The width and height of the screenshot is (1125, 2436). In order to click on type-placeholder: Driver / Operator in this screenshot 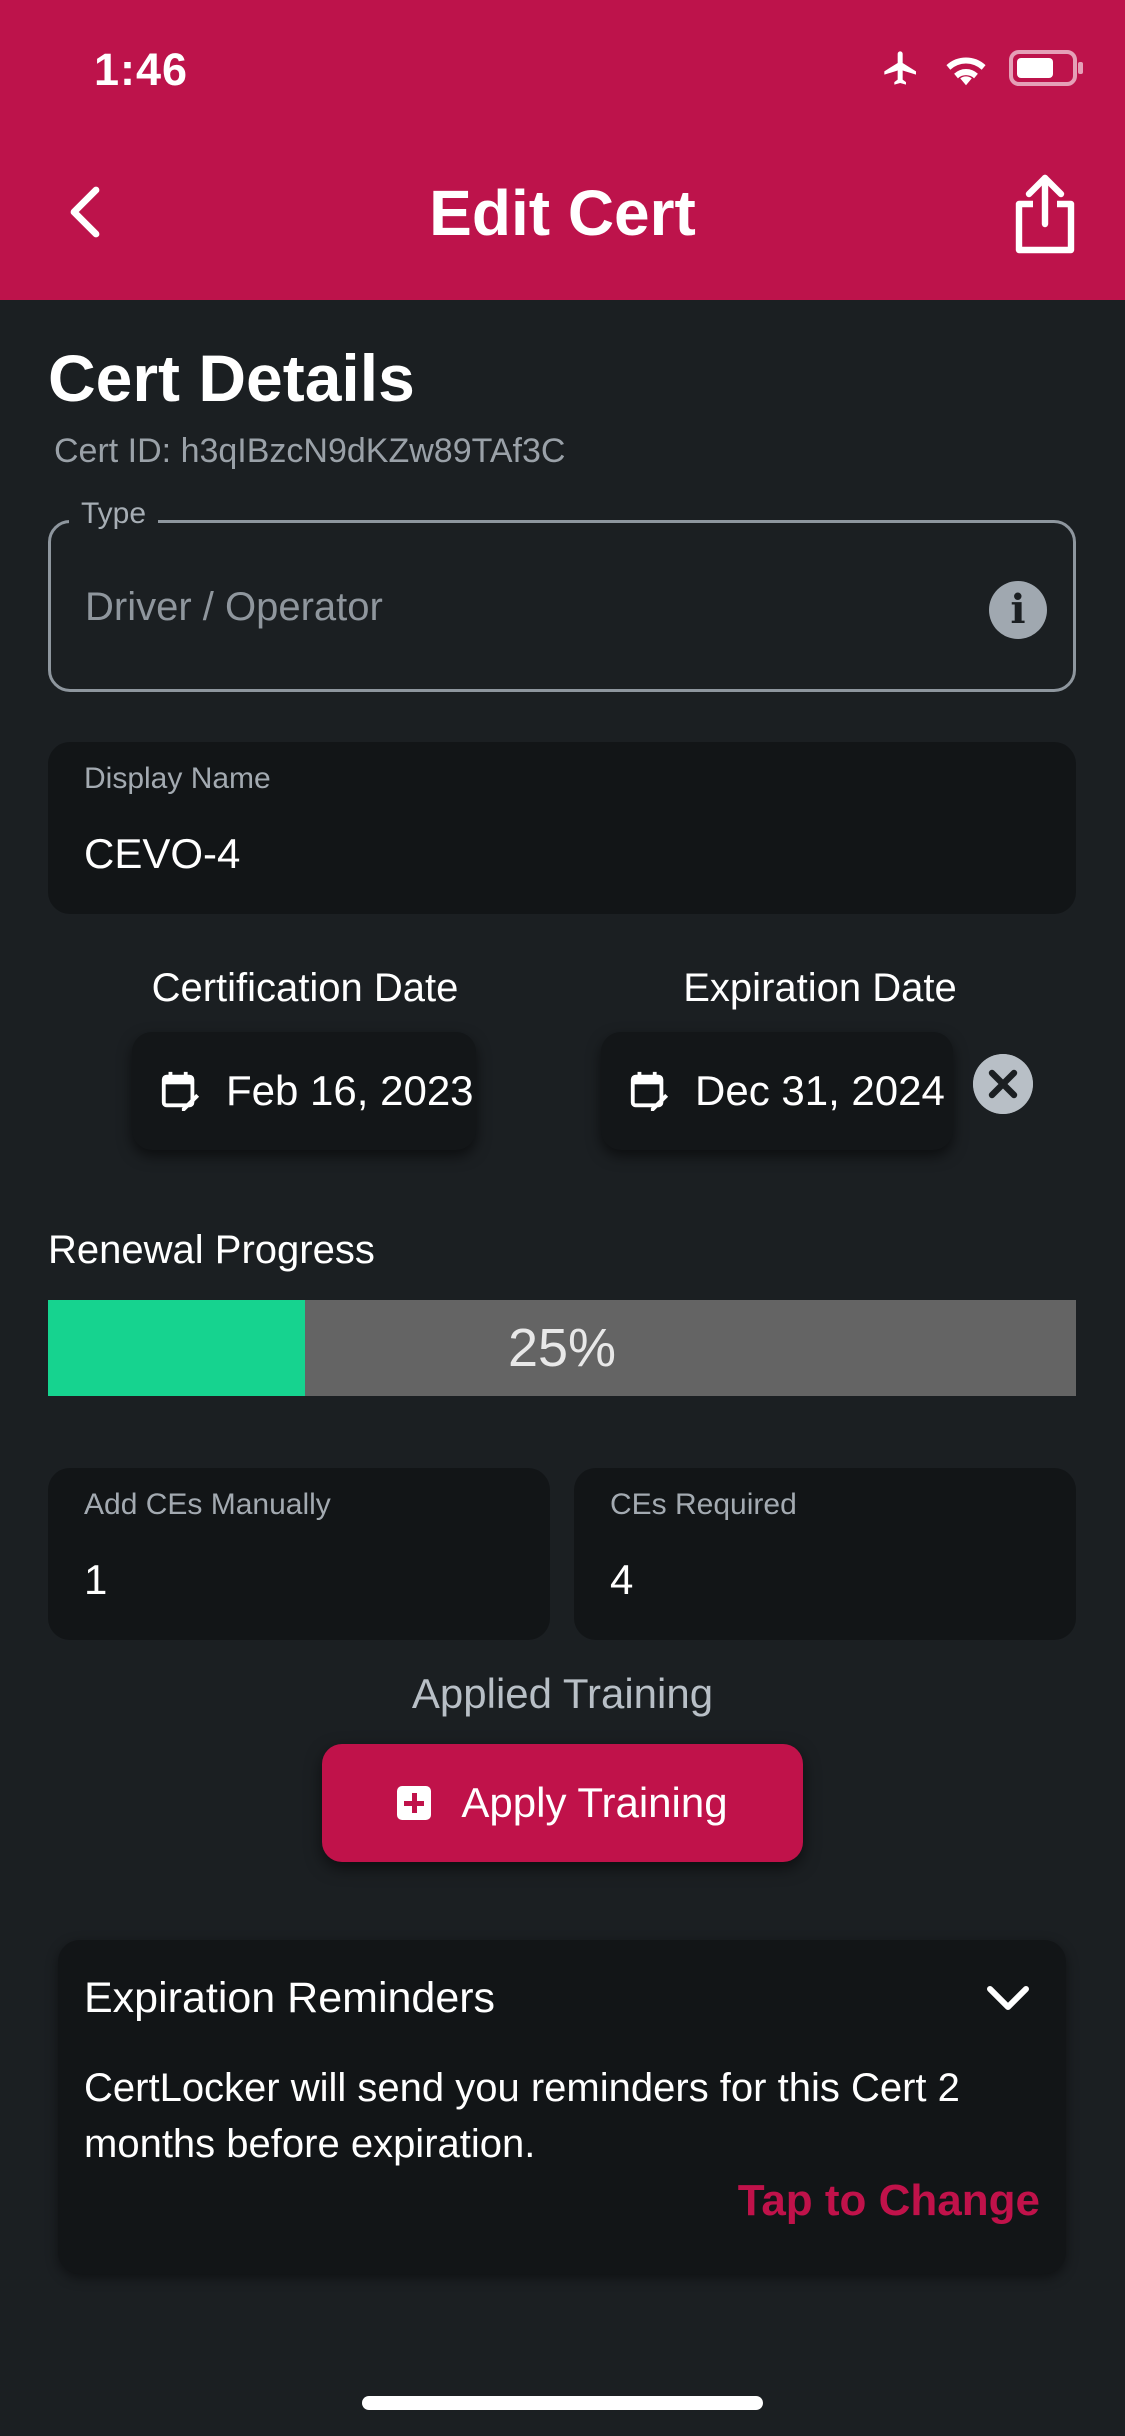, I will do `click(234, 607)`.